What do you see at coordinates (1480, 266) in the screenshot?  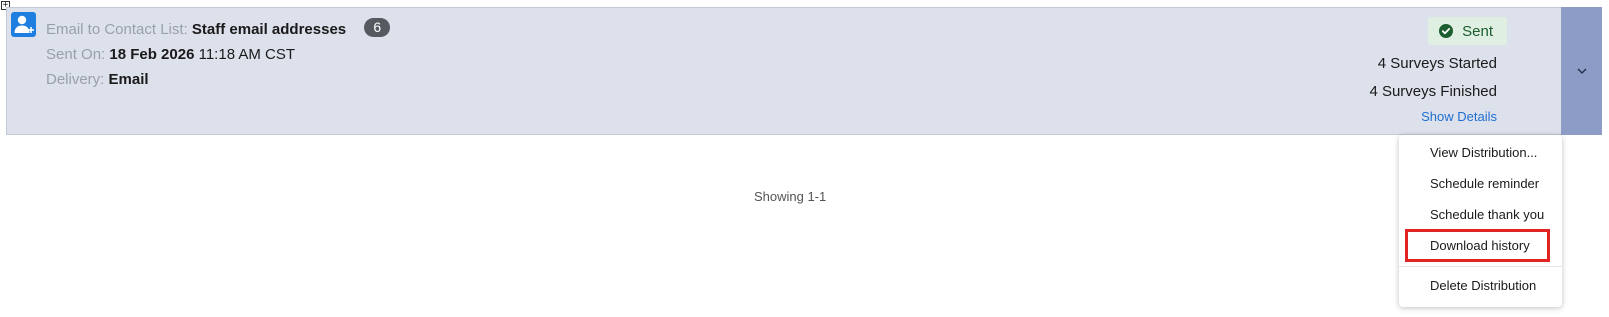 I see `menu-divider` at bounding box center [1480, 266].